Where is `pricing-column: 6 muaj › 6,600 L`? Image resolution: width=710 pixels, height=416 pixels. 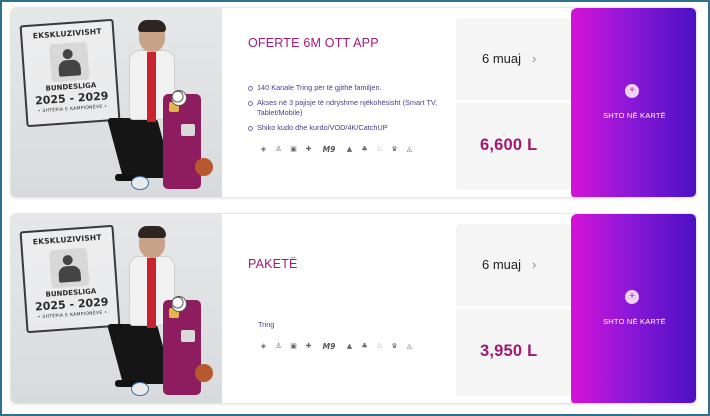
pricing-column: 6 muaj › 6,600 L is located at coordinates (513, 104).